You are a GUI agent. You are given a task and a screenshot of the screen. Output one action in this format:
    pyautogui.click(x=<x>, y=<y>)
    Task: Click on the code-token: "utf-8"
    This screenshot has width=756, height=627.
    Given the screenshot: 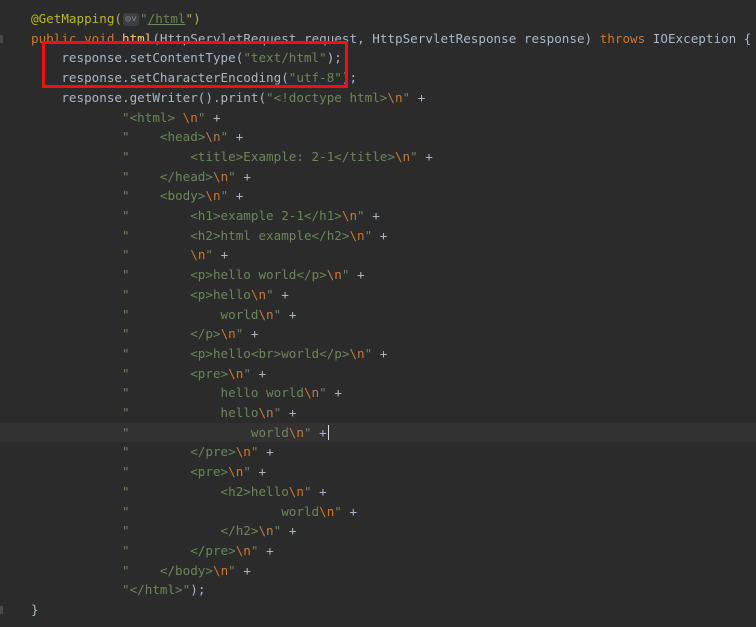 What is the action you would take?
    pyautogui.click(x=315, y=78)
    